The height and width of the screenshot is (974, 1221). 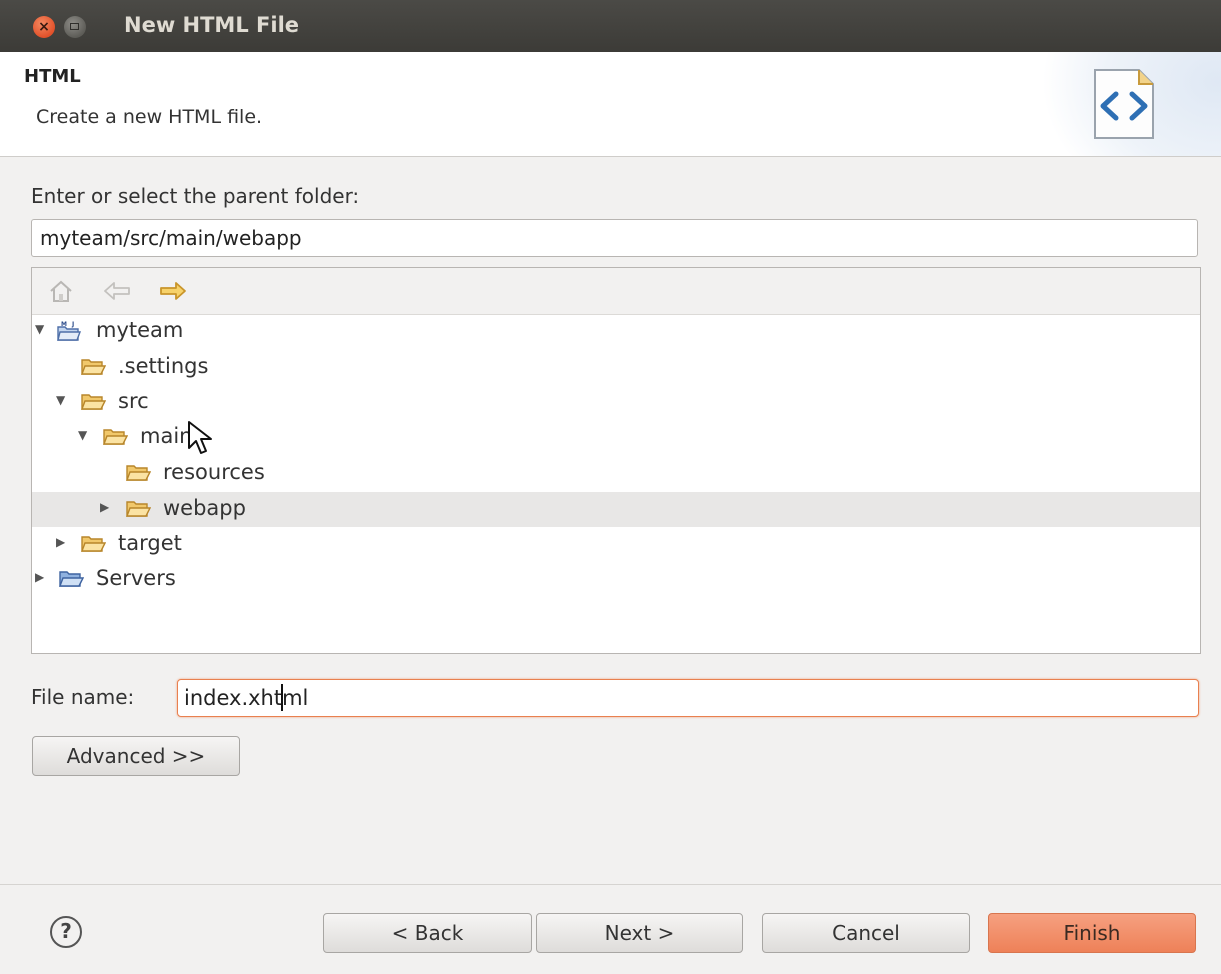 What do you see at coordinates (66, 932) in the screenshot?
I see `help-icon: ?` at bounding box center [66, 932].